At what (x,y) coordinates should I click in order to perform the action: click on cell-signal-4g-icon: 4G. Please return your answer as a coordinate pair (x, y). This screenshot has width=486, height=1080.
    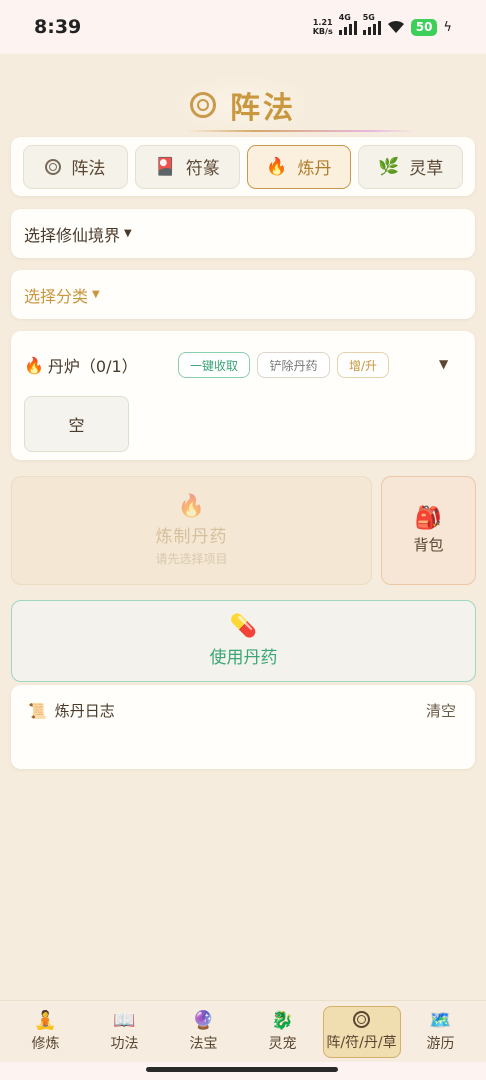
    Looking at the image, I should click on (347, 24).